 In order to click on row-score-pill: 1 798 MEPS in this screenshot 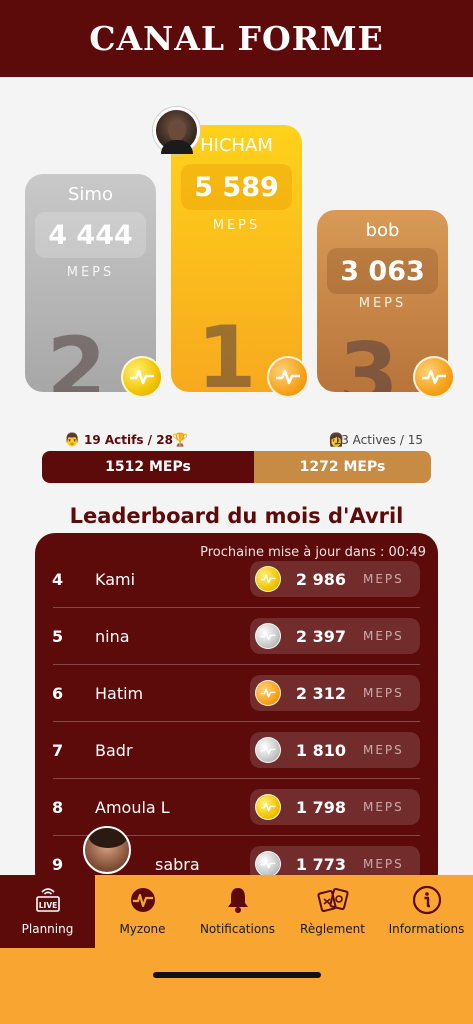, I will do `click(335, 807)`.